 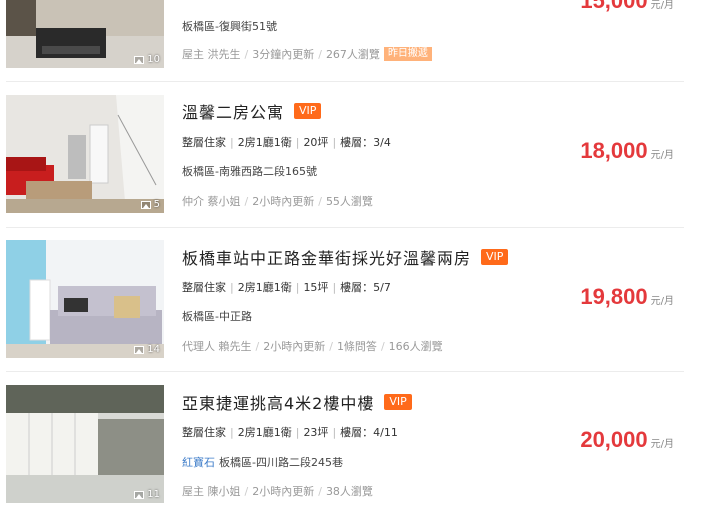 What do you see at coordinates (627, 296) in the screenshot?
I see `listing-price: 19,800 元/月` at bounding box center [627, 296].